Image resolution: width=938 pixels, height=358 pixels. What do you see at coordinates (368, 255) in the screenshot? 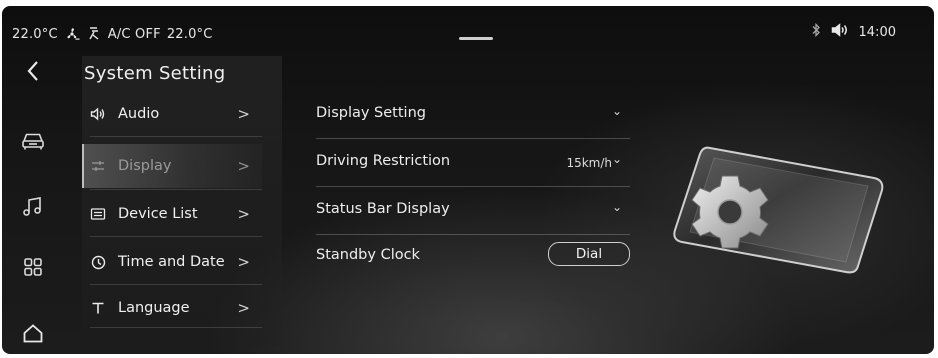
I see `setting-label: Standby Clock` at bounding box center [368, 255].